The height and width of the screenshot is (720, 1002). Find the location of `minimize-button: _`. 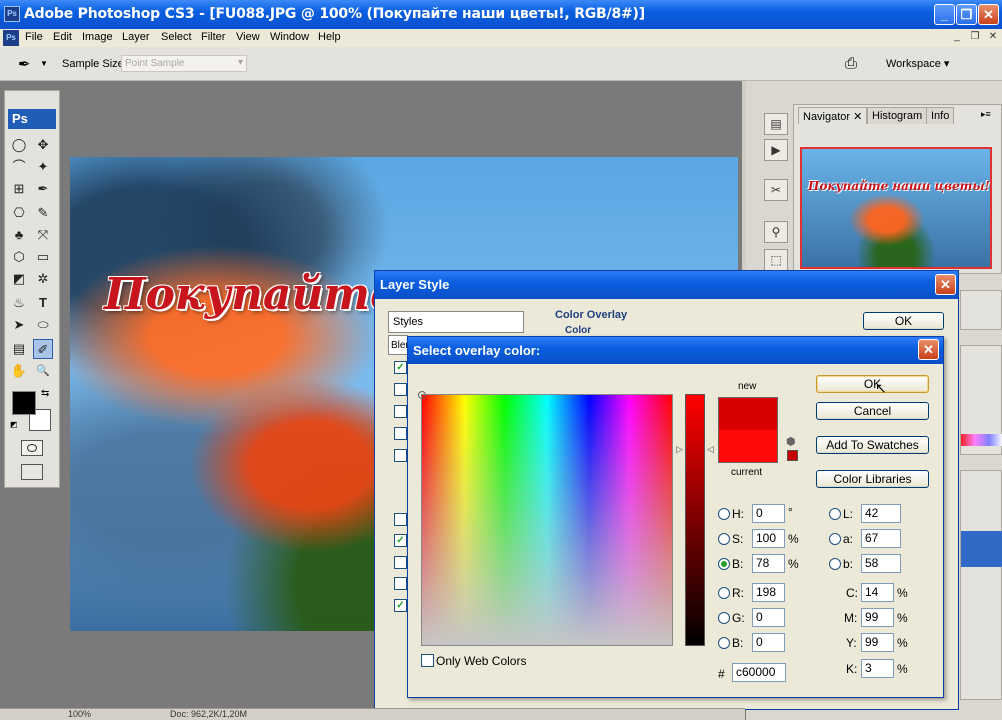

minimize-button: _ is located at coordinates (944, 14).